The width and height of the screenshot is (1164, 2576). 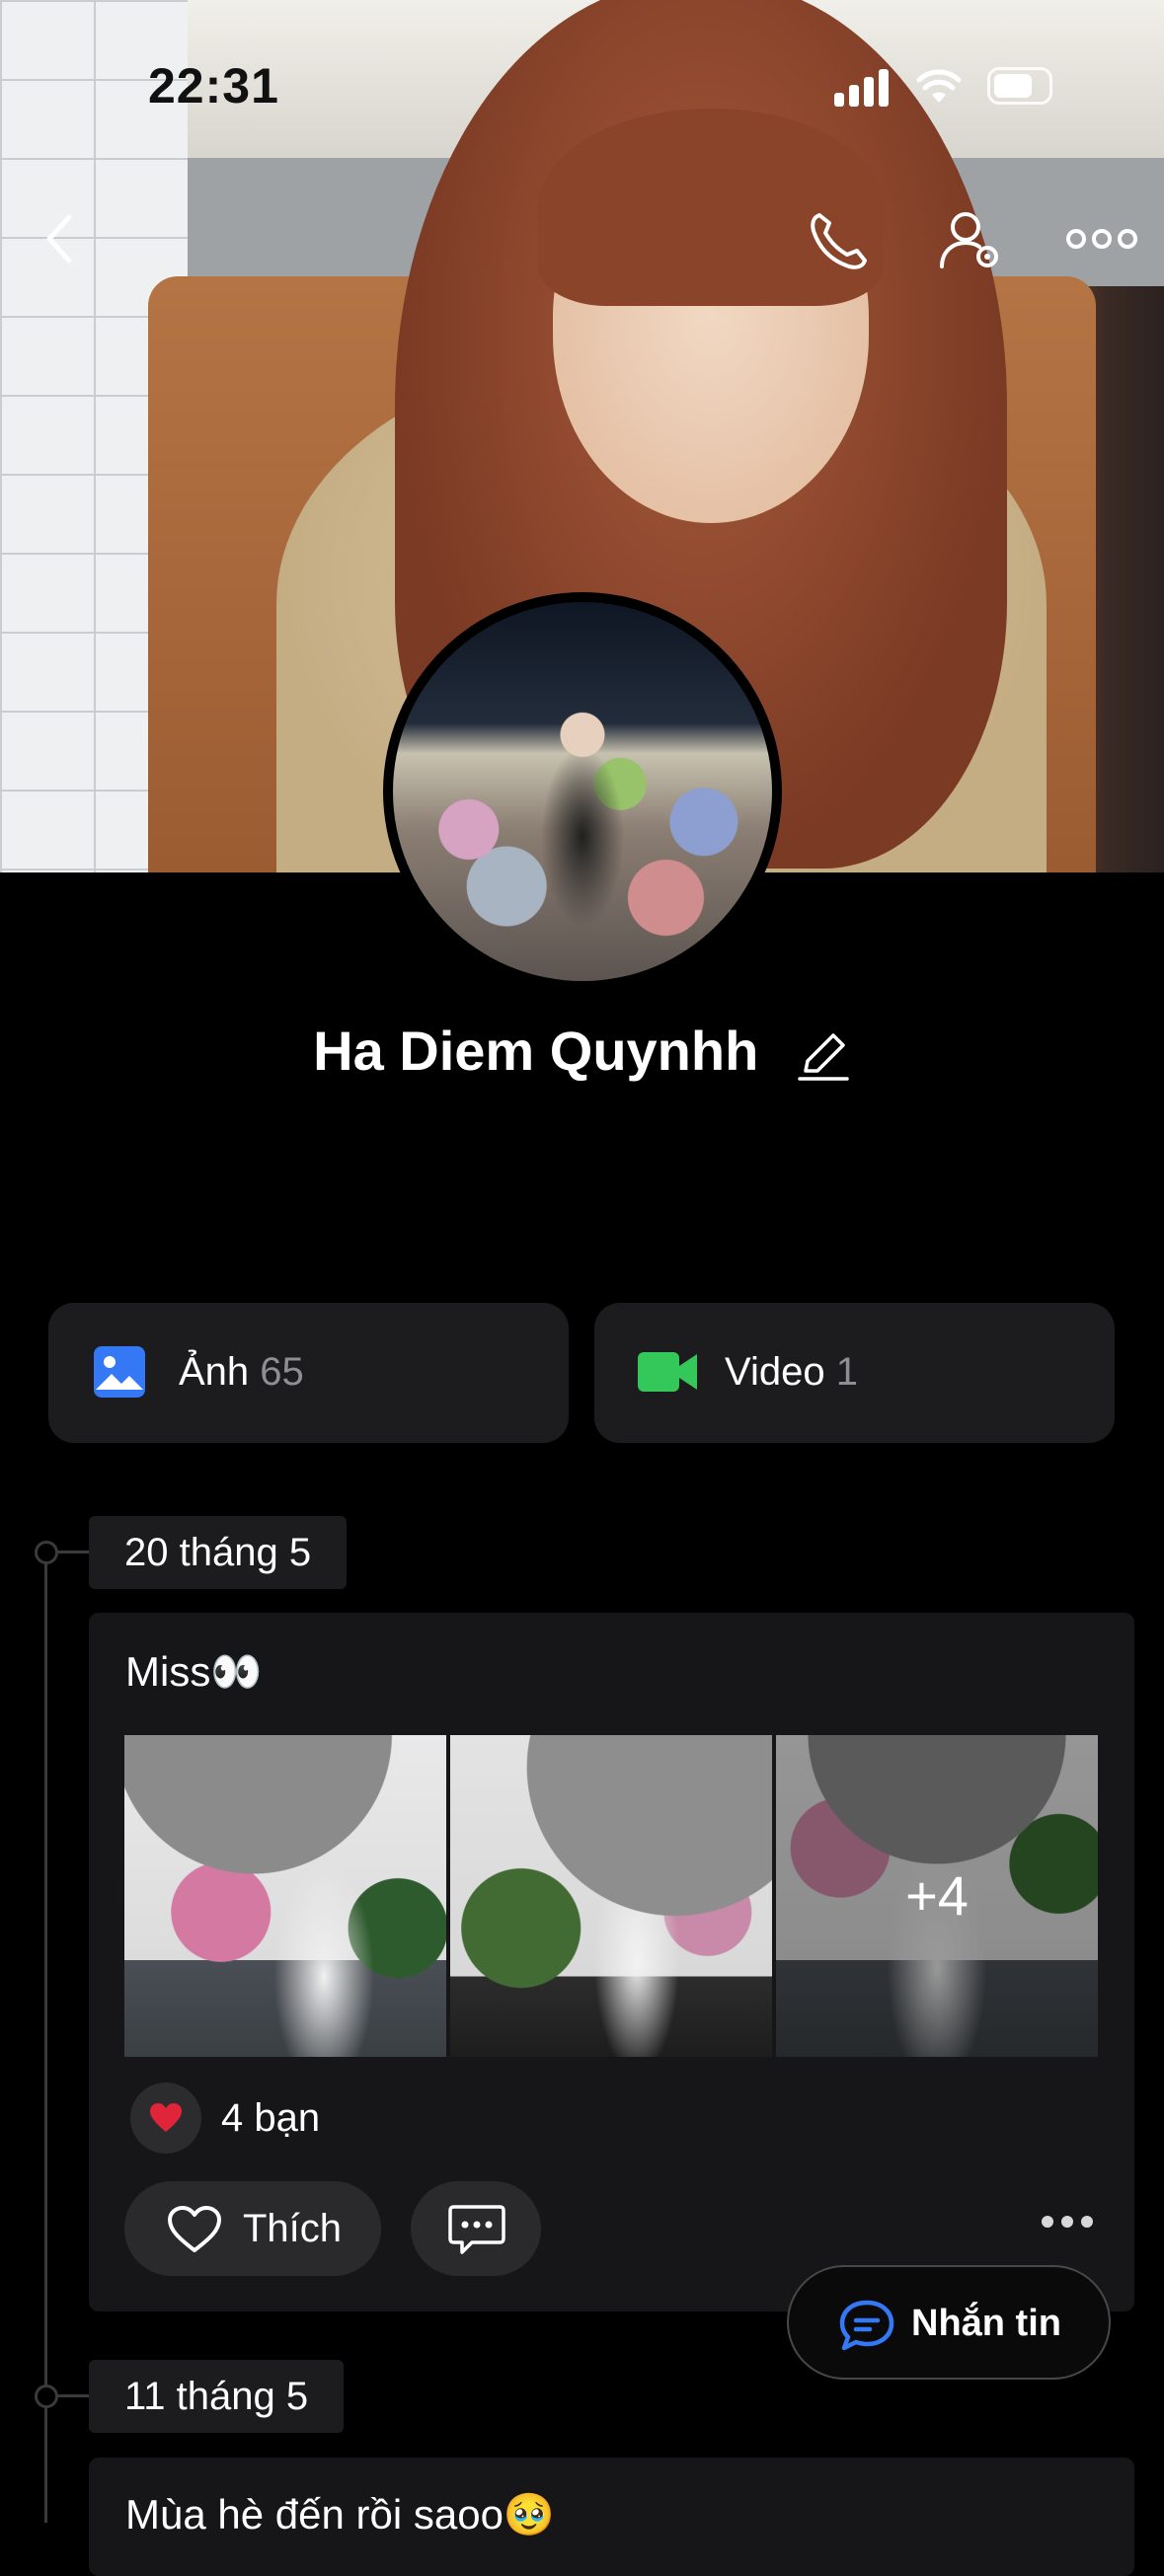 I want to click on post-text: Mùa hè đến rồi saoo🥹, so click(x=340, y=2514).